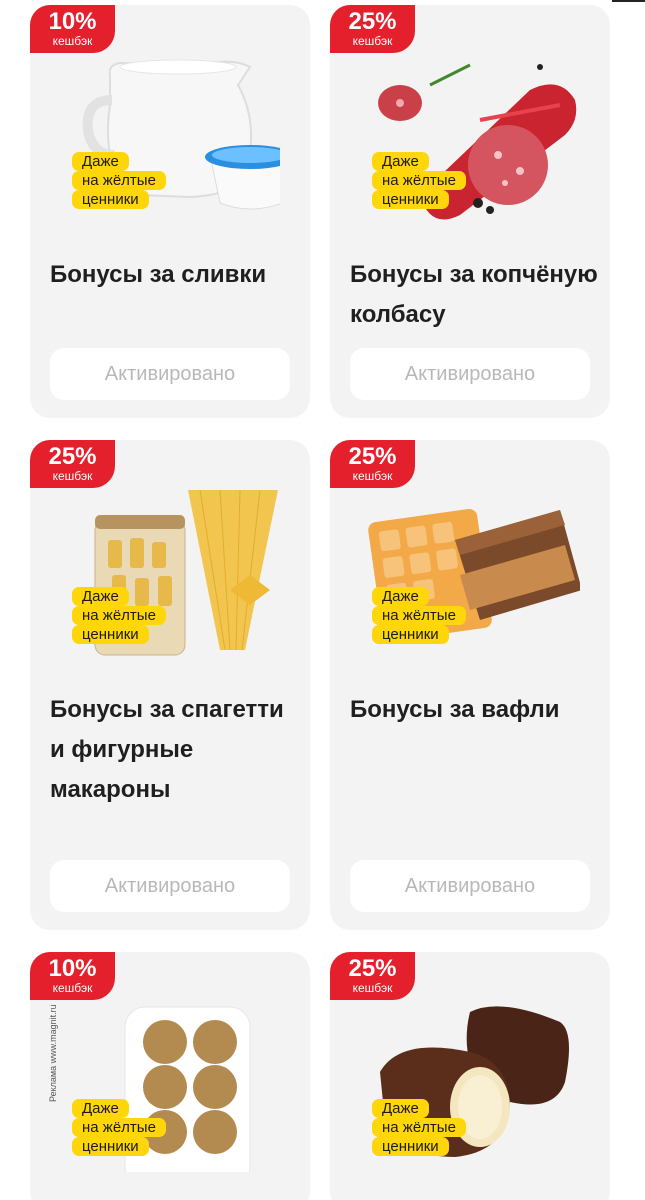 Image resolution: width=645 pixels, height=1200 pixels. I want to click on top-edge-line, so click(628, 1).